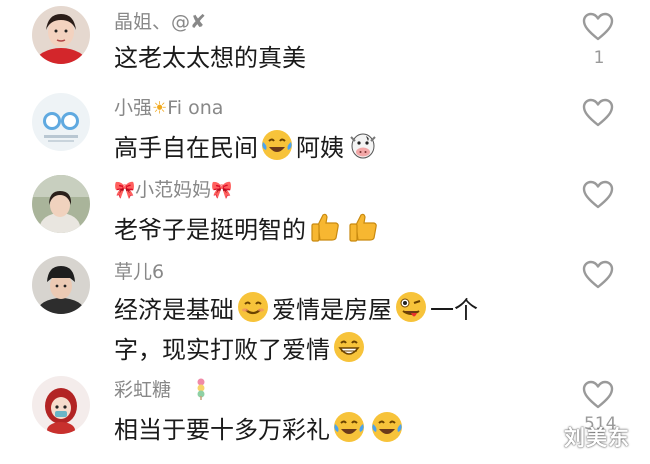 Image resolution: width=650 pixels, height=464 pixels. Describe the element at coordinates (139, 272) in the screenshot. I see `comment-username: 草儿6` at that location.